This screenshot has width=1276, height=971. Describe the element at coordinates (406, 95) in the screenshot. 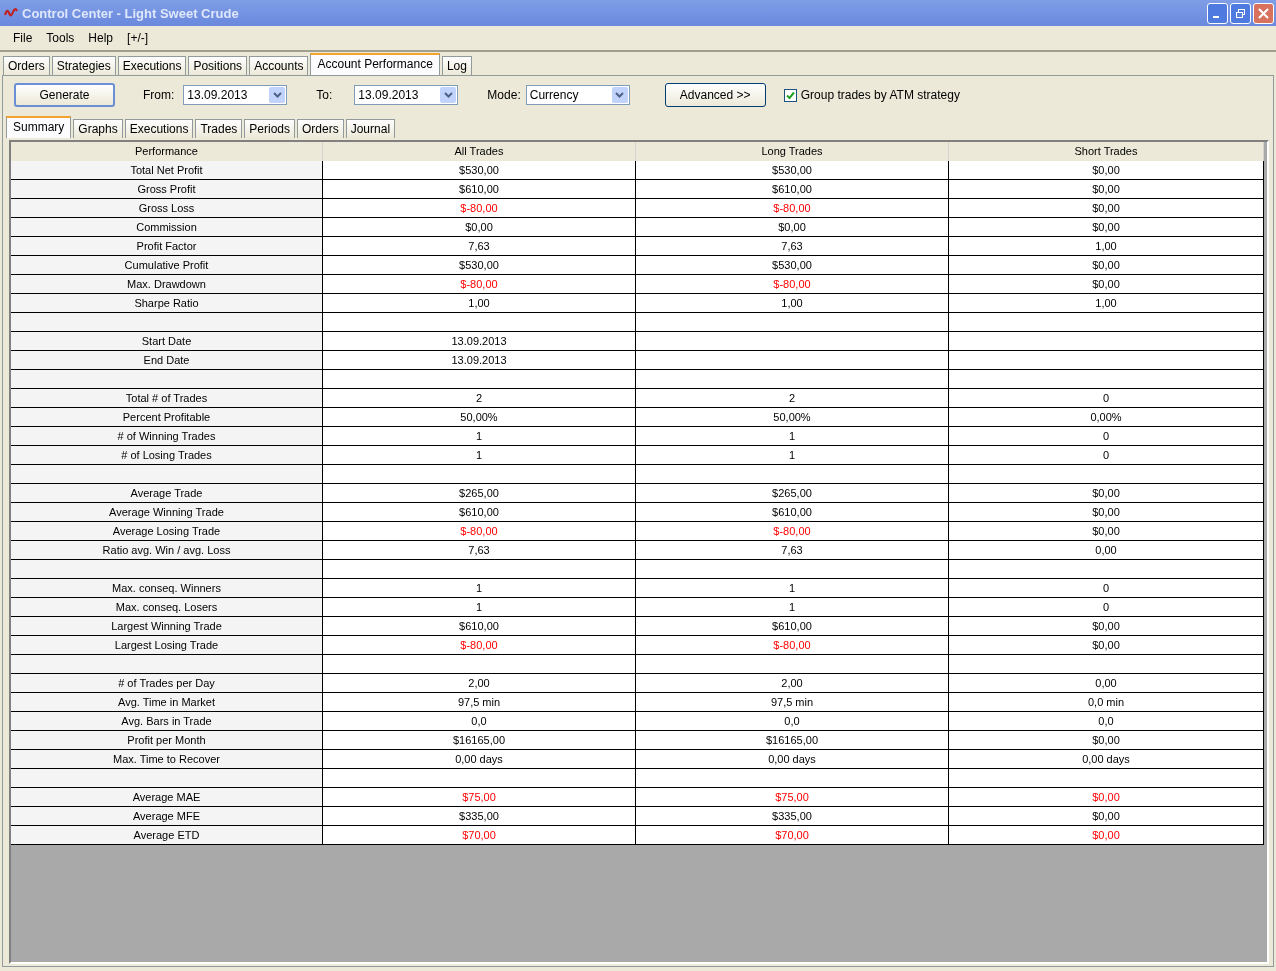

I see `to-date-field: 13.09.2013` at that location.